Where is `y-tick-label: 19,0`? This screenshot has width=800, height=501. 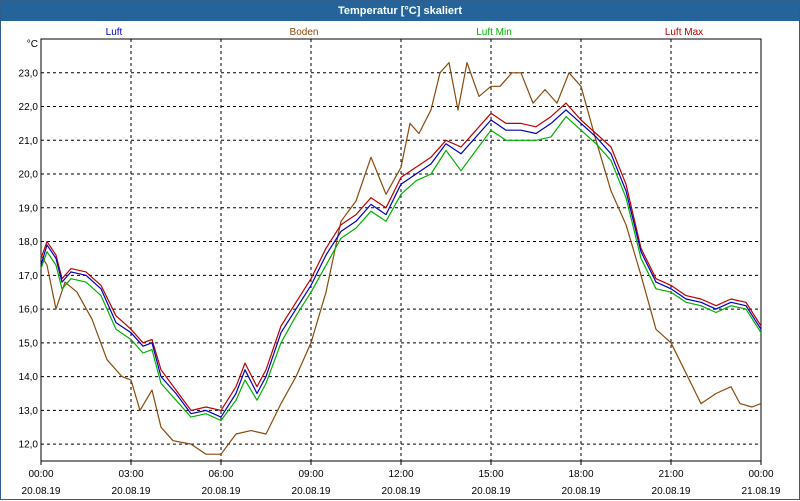
y-tick-label: 19,0 is located at coordinates (29, 208).